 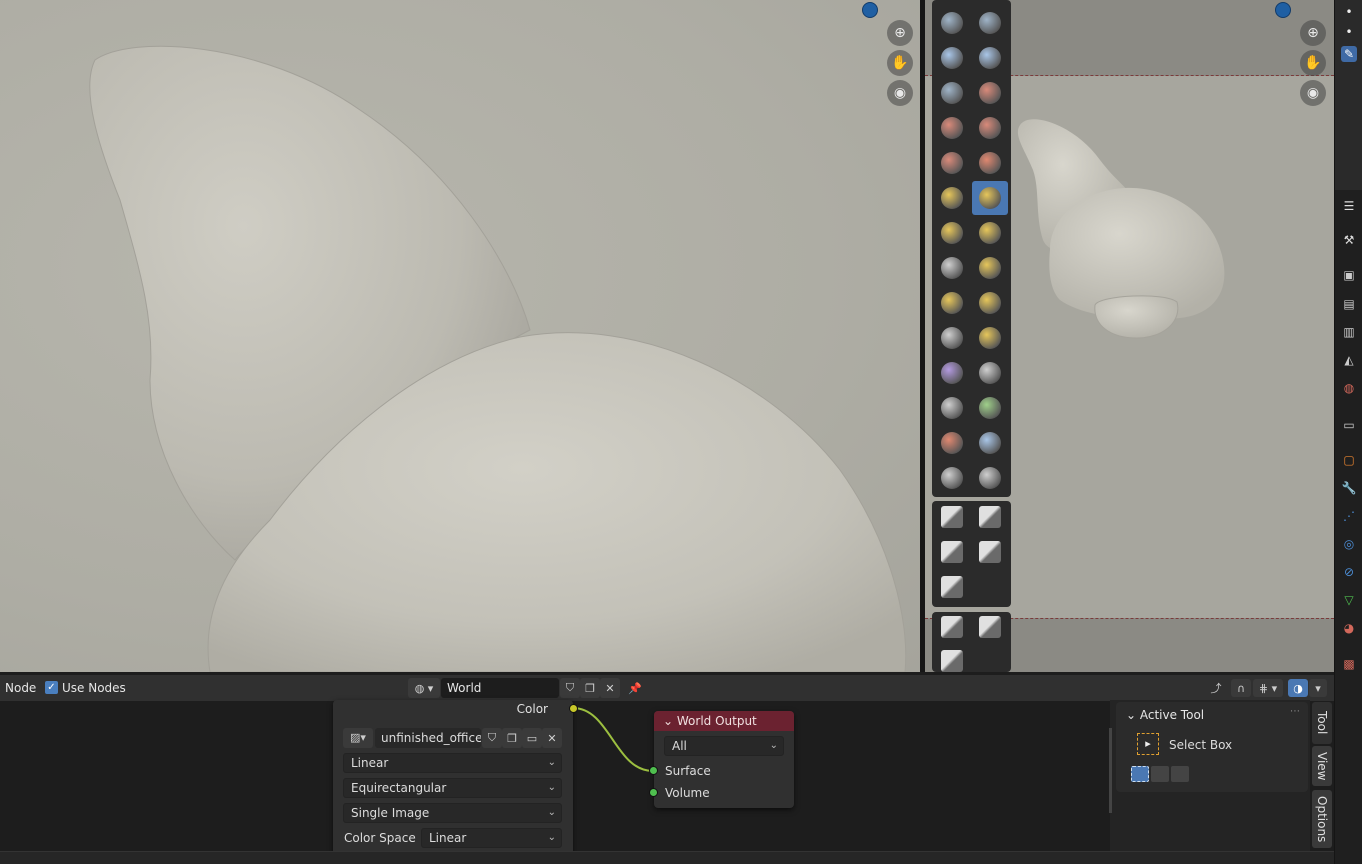 What do you see at coordinates (1349, 332) in the screenshot?
I see `view-layer-icon: ▥` at bounding box center [1349, 332].